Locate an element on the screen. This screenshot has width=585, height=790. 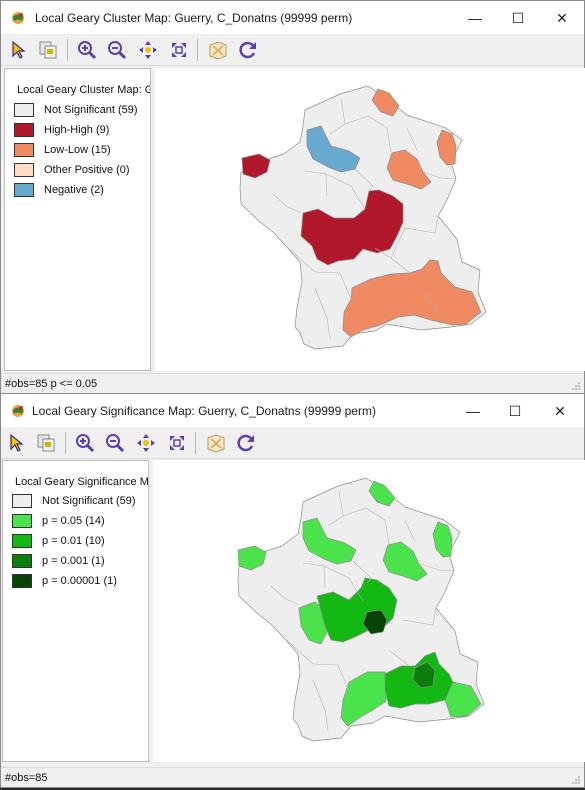
legend-label: High-High (9) is located at coordinates (77, 130).